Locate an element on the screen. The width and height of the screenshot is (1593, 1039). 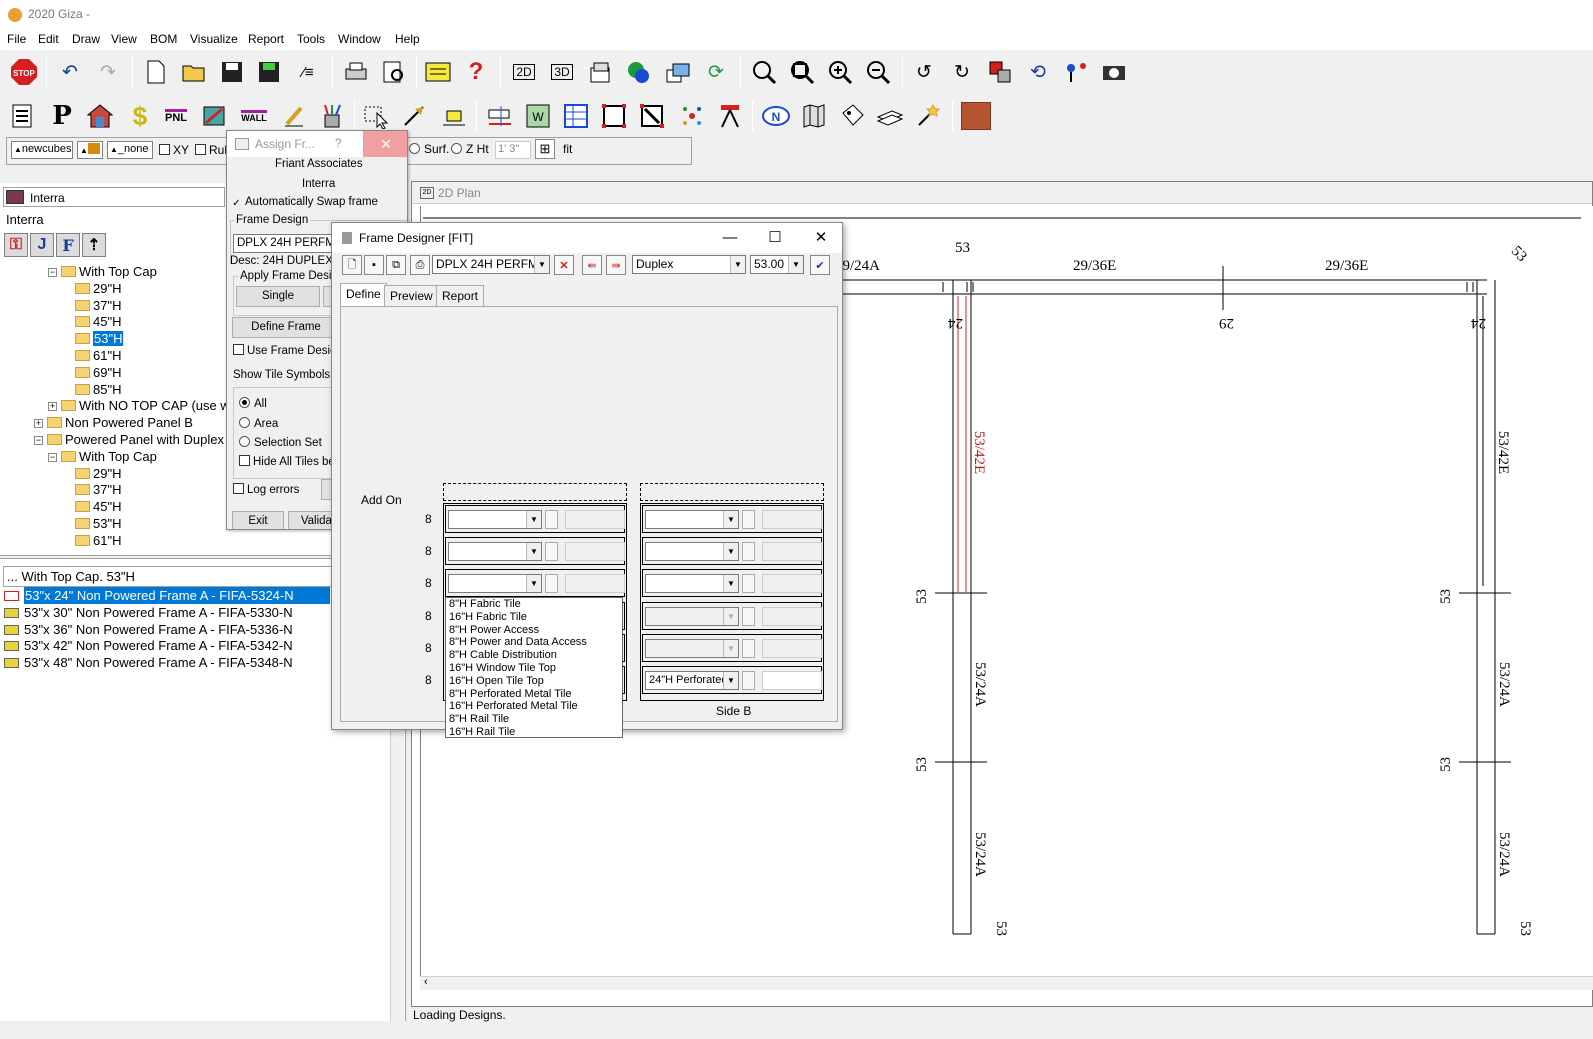
tab-define: Define is located at coordinates (363, 295).